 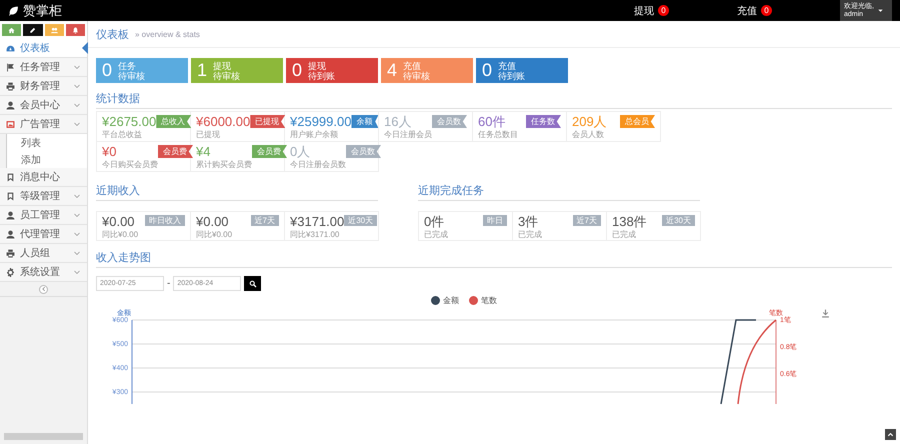 I want to click on stat-value: 209人, so click(x=589, y=122).